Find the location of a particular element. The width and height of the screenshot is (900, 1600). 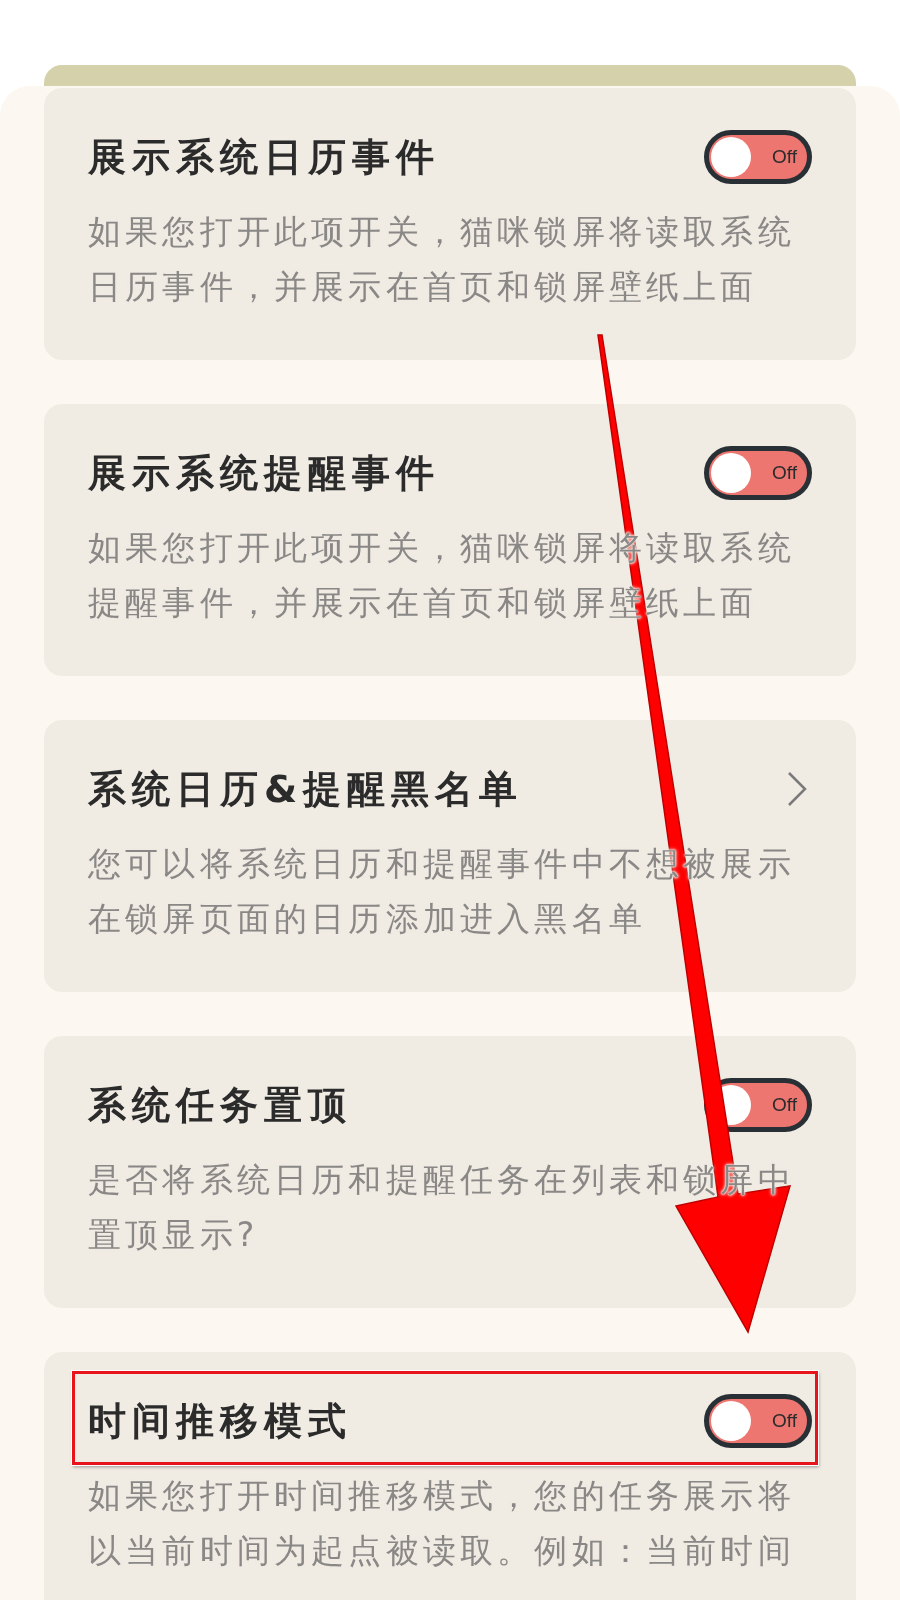

chevron-right-icon is located at coordinates (797, 789).